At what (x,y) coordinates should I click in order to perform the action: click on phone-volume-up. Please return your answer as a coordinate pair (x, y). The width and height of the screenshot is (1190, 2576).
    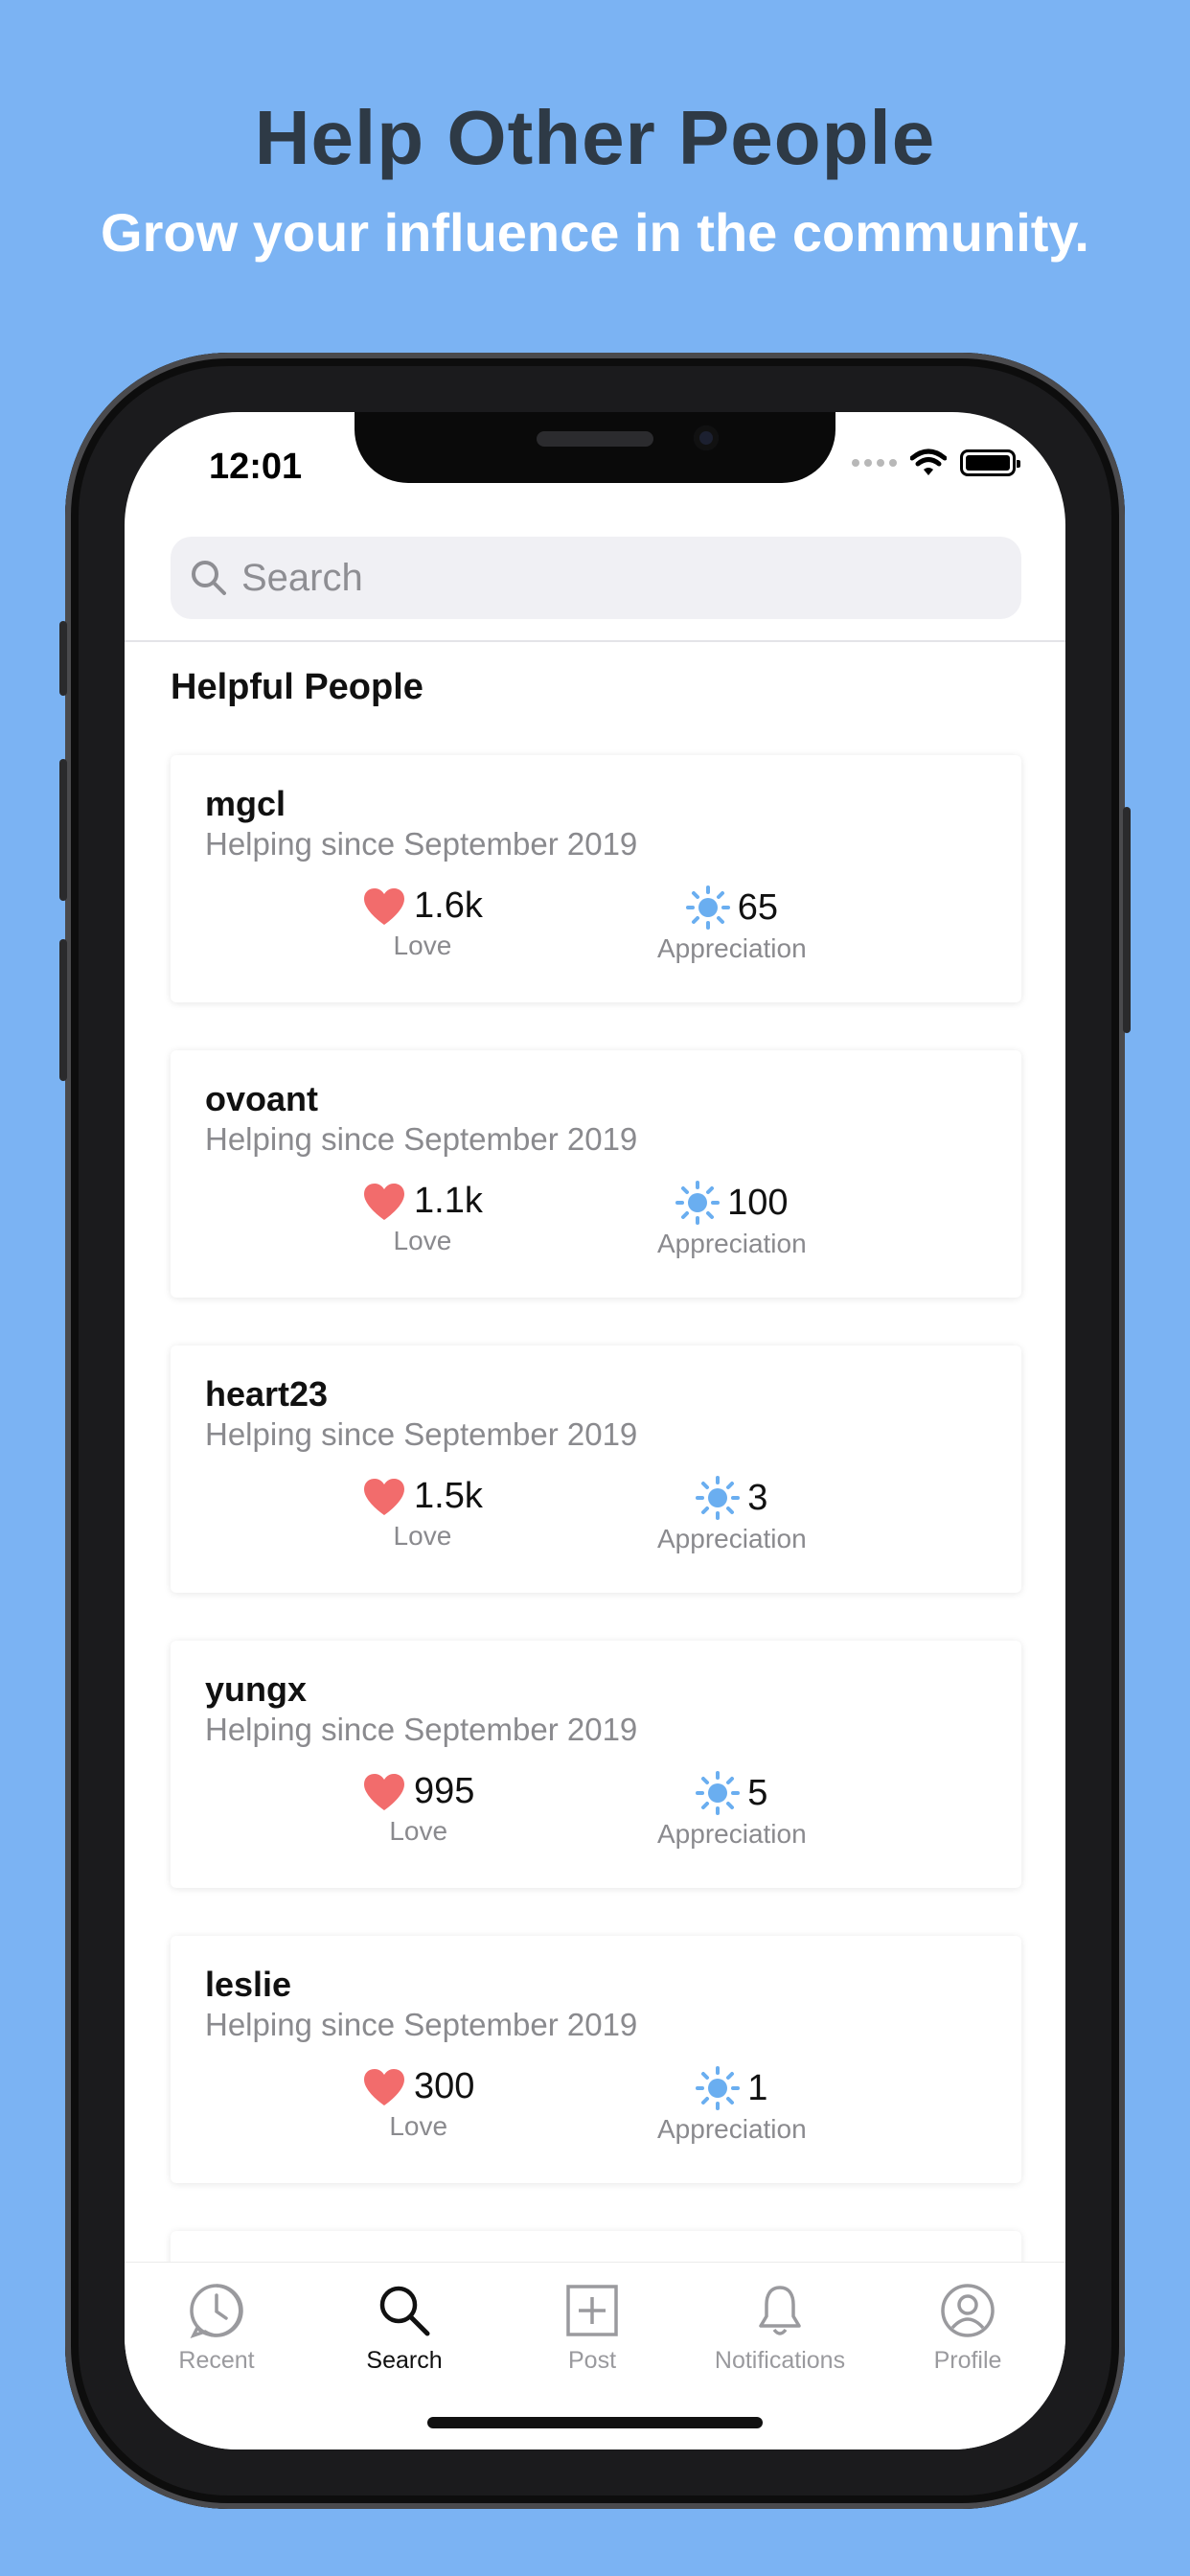
    Looking at the image, I should click on (63, 830).